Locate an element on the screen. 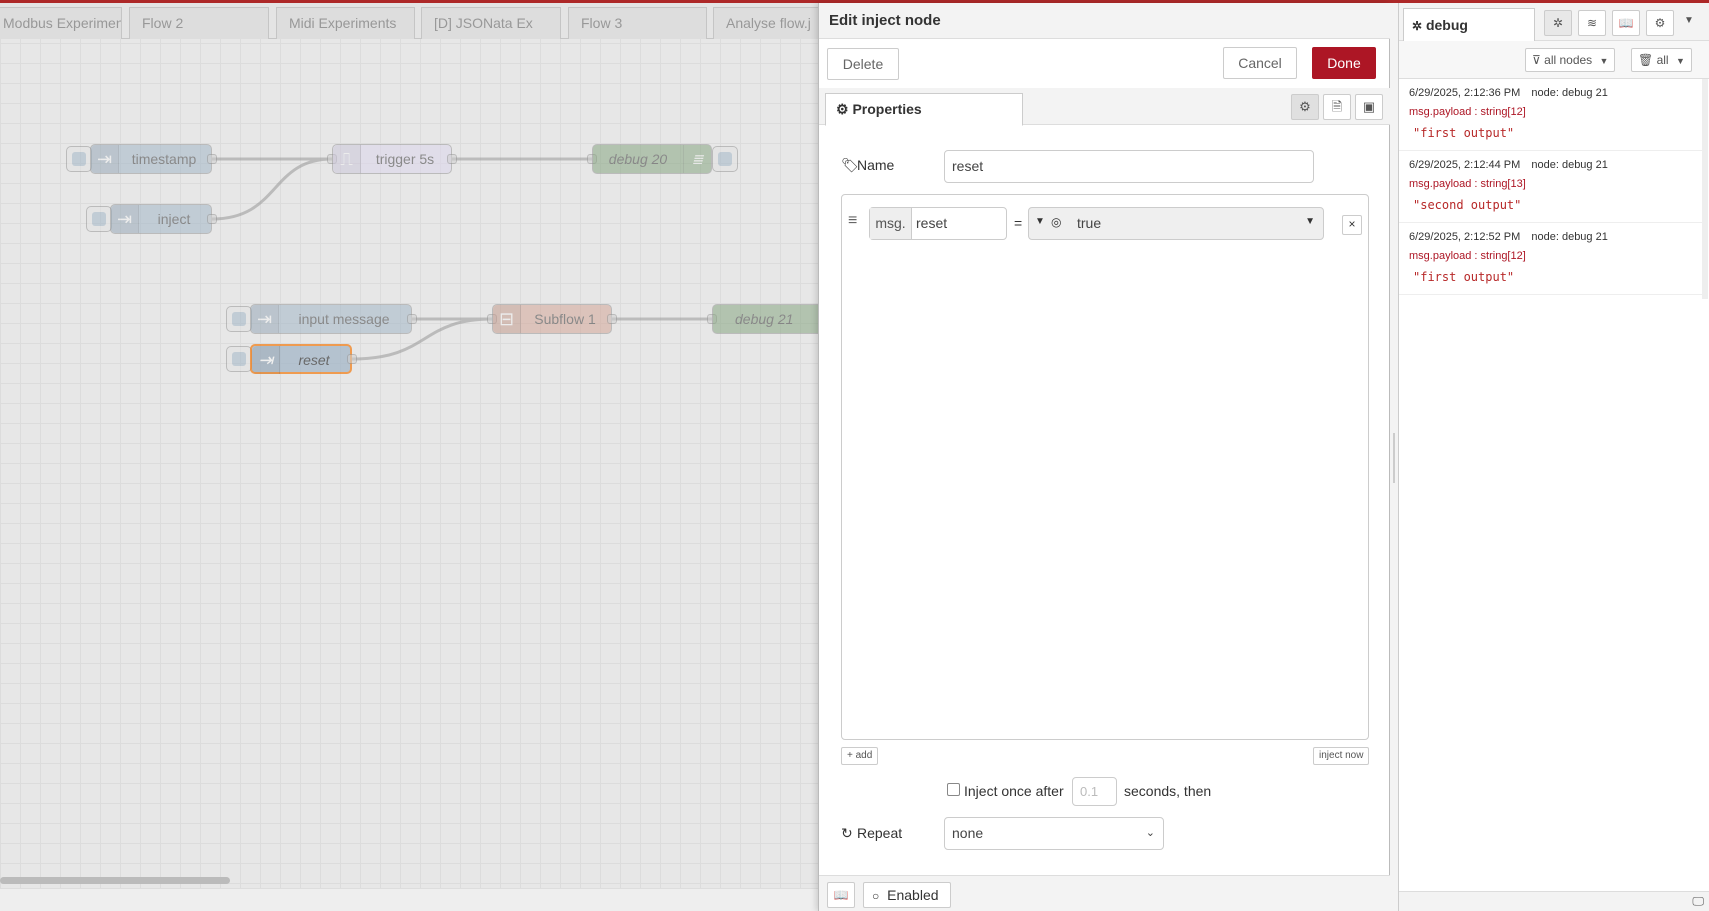 The image size is (1709, 911). repeat-label: Repeat is located at coordinates (880, 833).